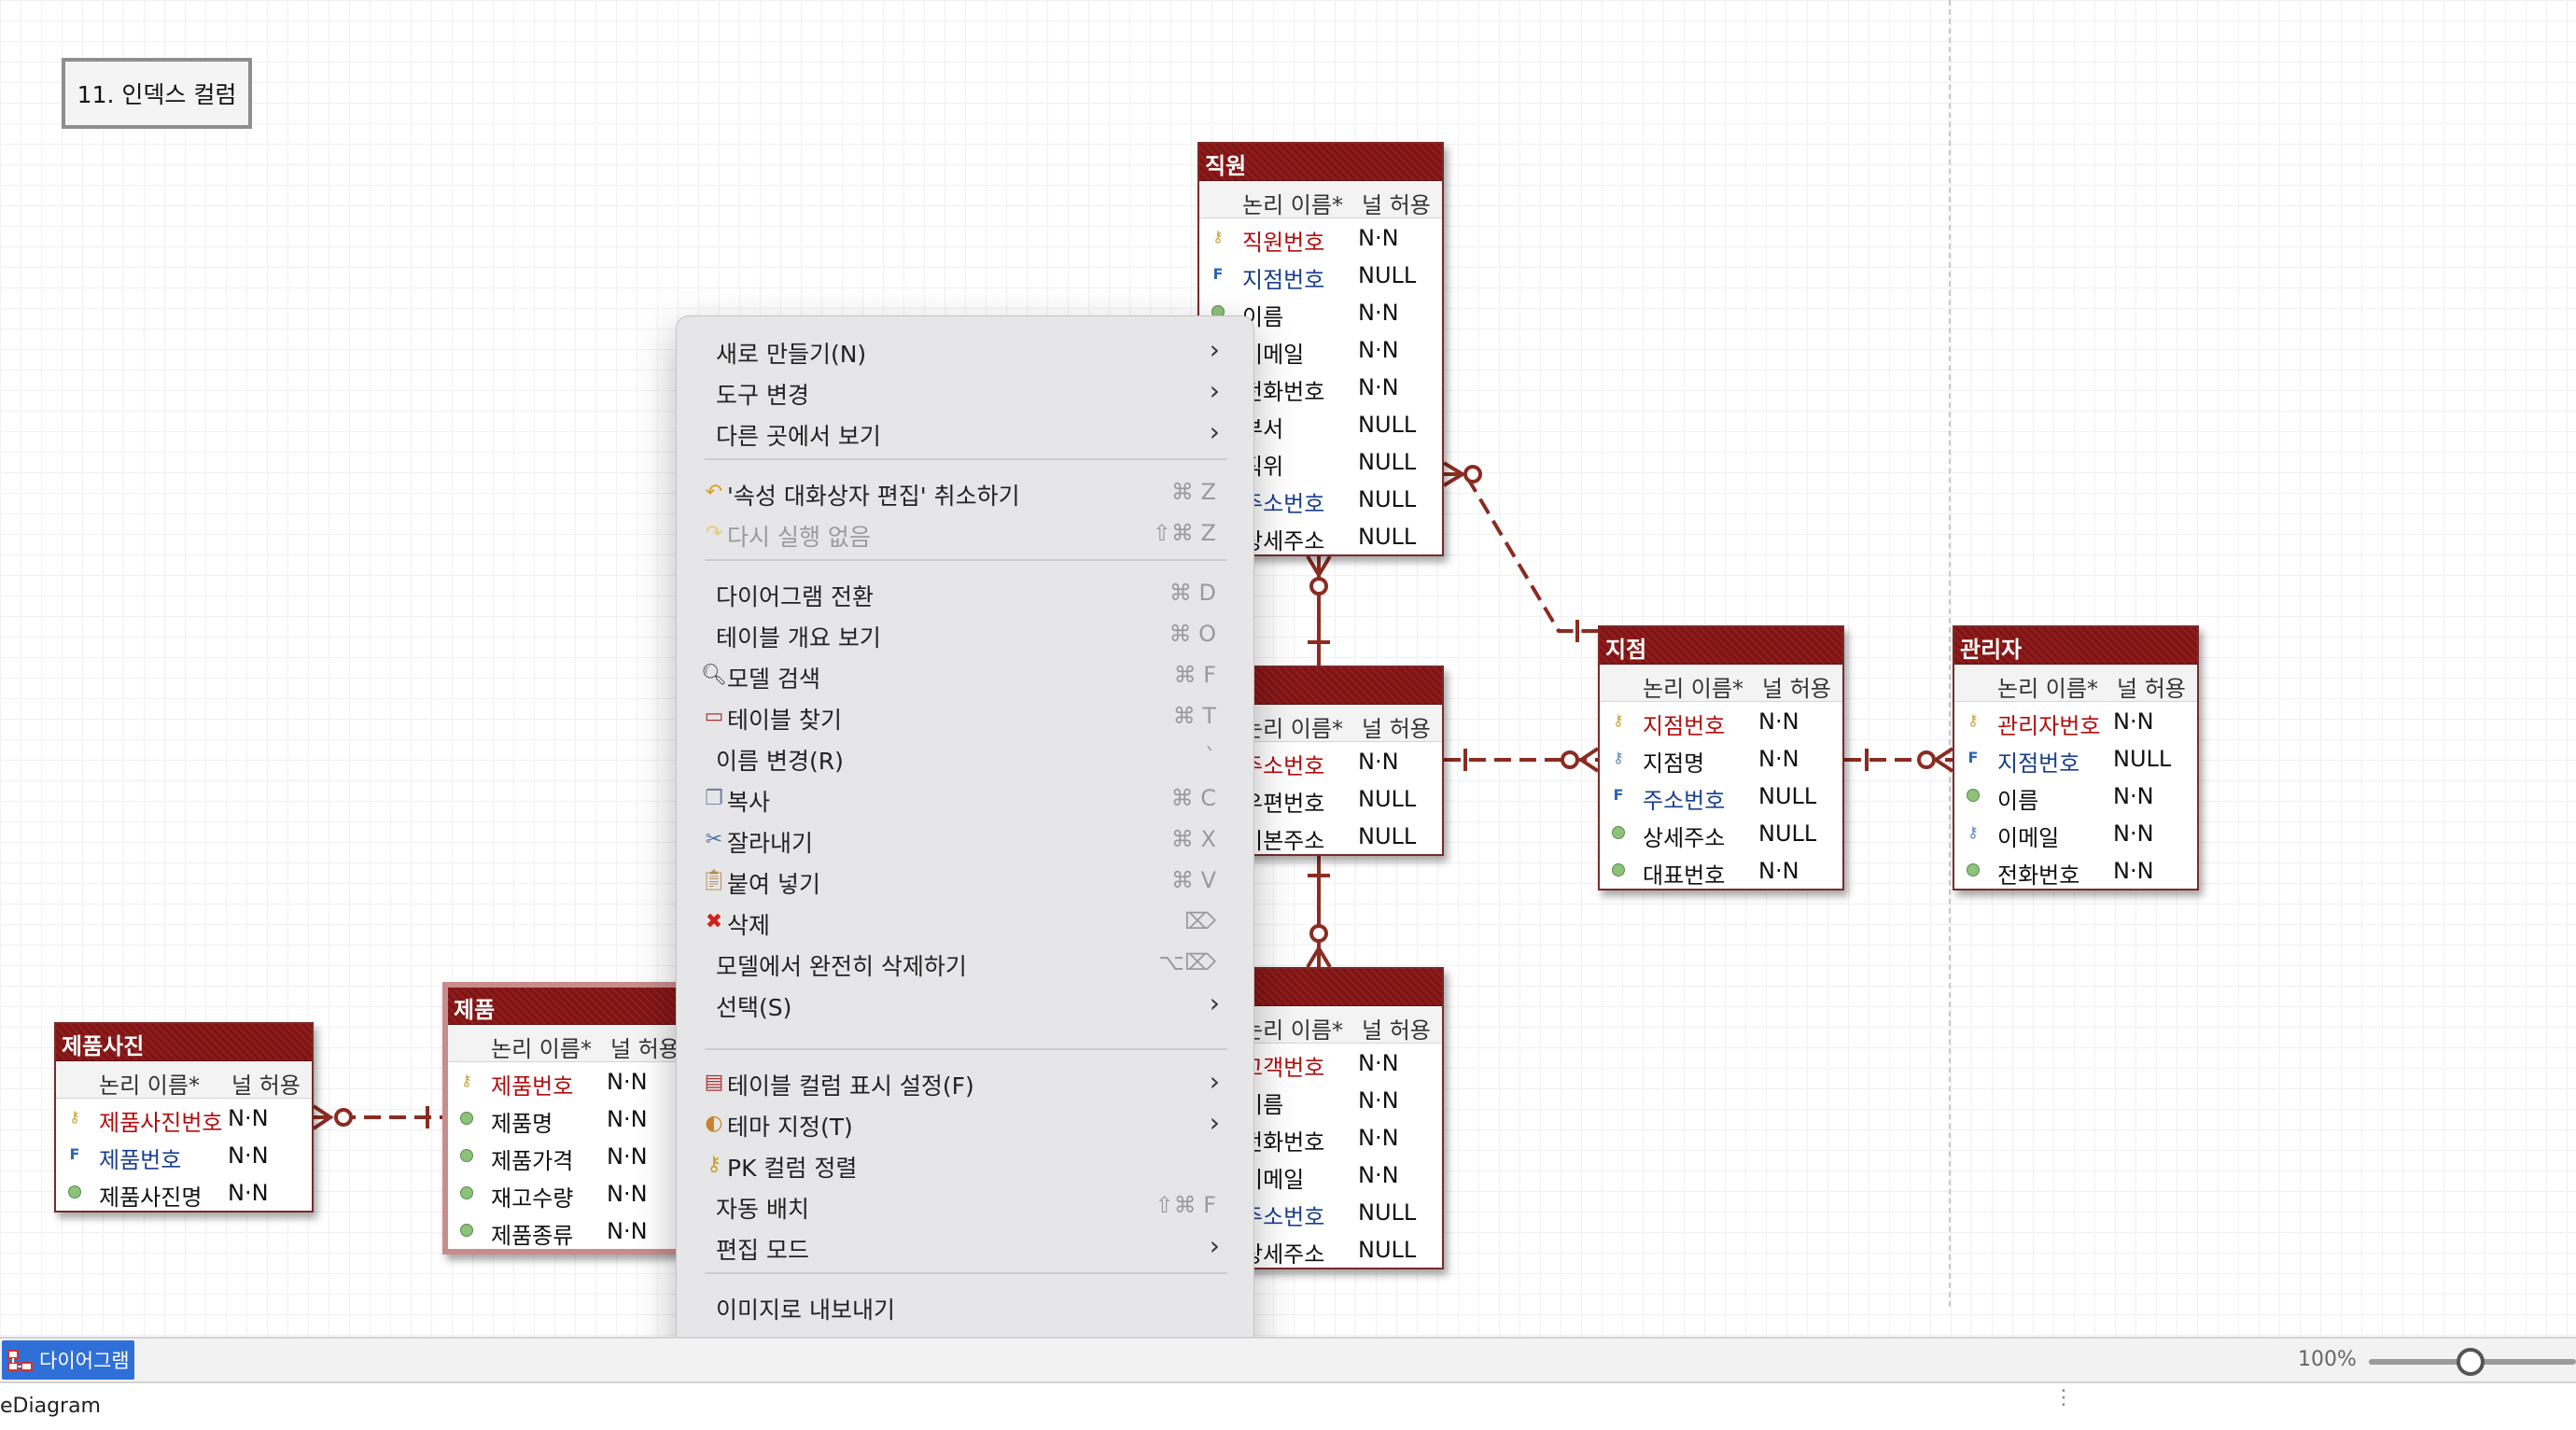 This screenshot has width=2576, height=1430. I want to click on column-name: 제품번호, so click(140, 1160).